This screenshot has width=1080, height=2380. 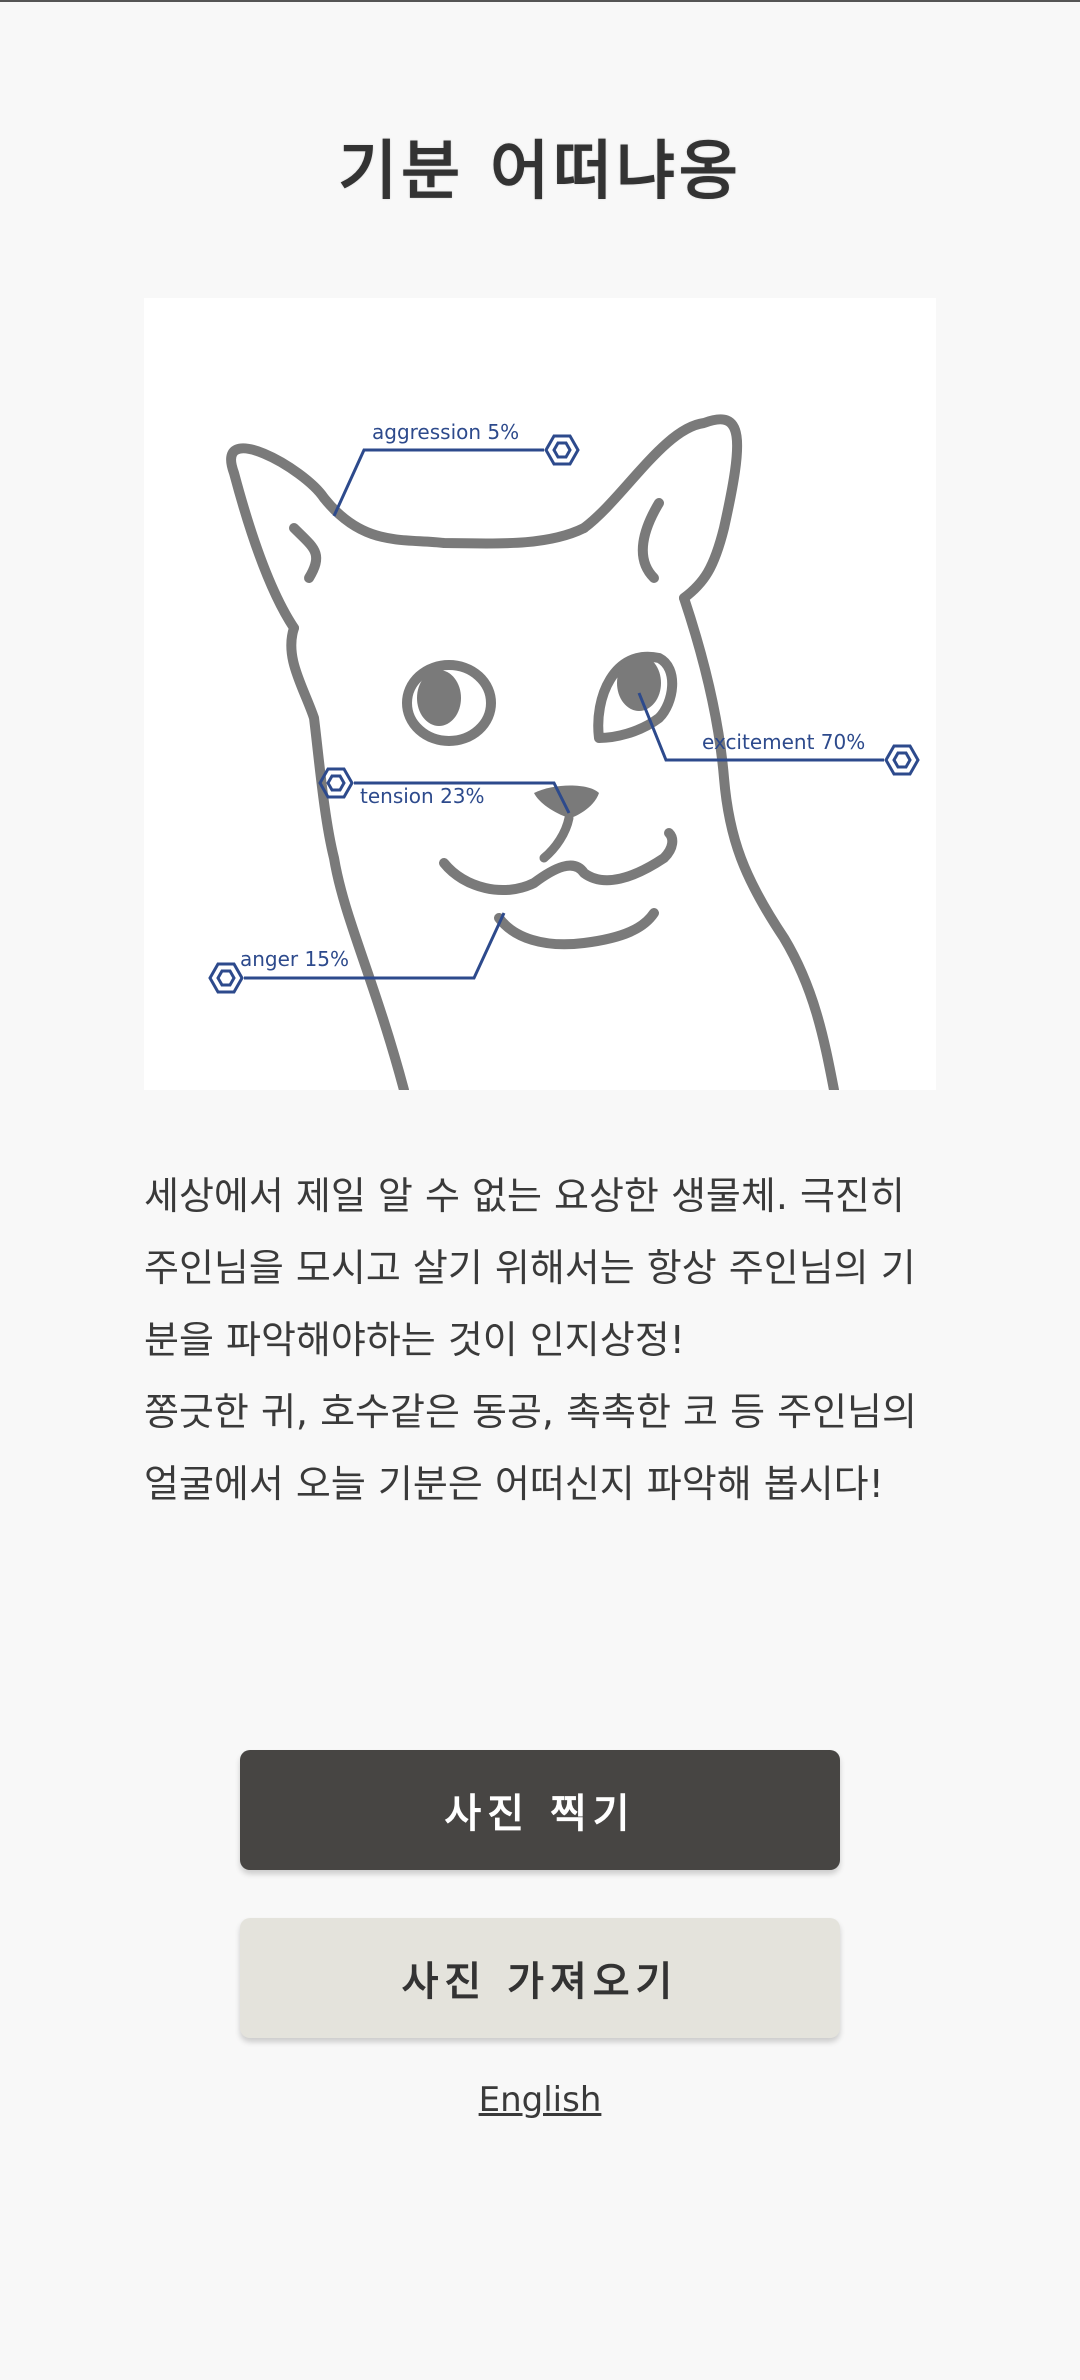 I want to click on label-aggression: aggression 5%, so click(x=445, y=432).